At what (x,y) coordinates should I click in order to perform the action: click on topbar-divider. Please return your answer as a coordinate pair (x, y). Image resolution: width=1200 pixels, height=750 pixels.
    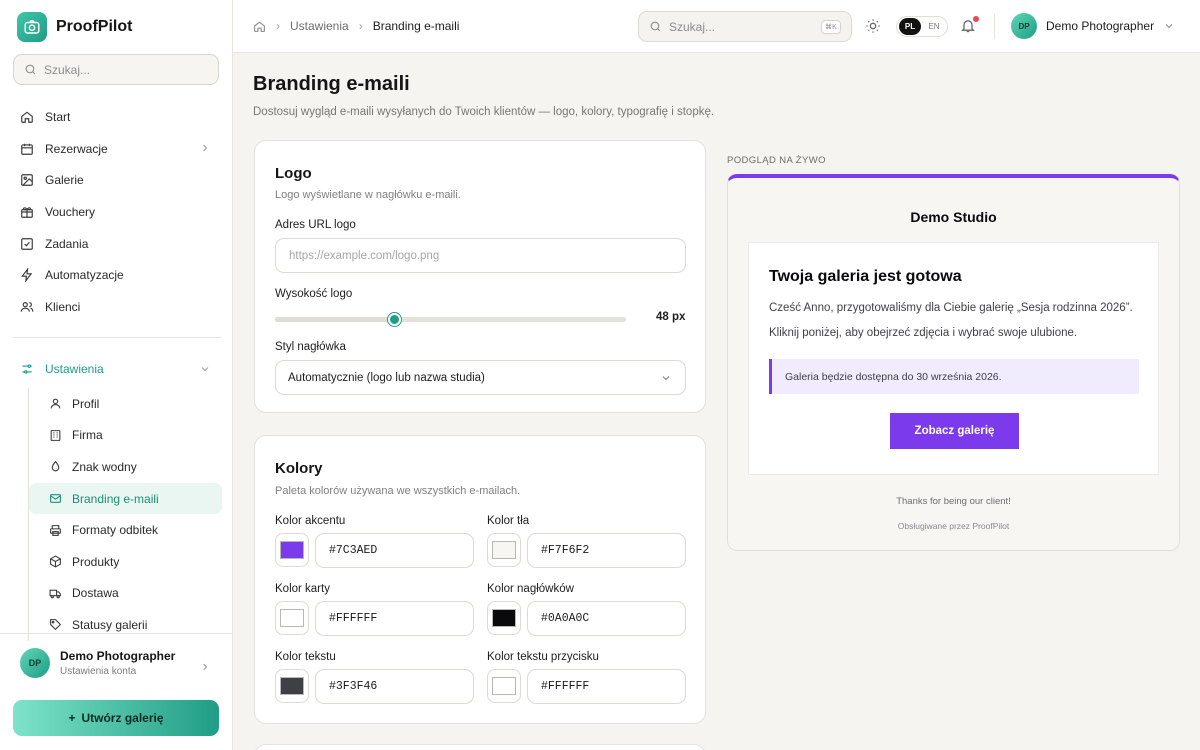
    Looking at the image, I should click on (994, 26).